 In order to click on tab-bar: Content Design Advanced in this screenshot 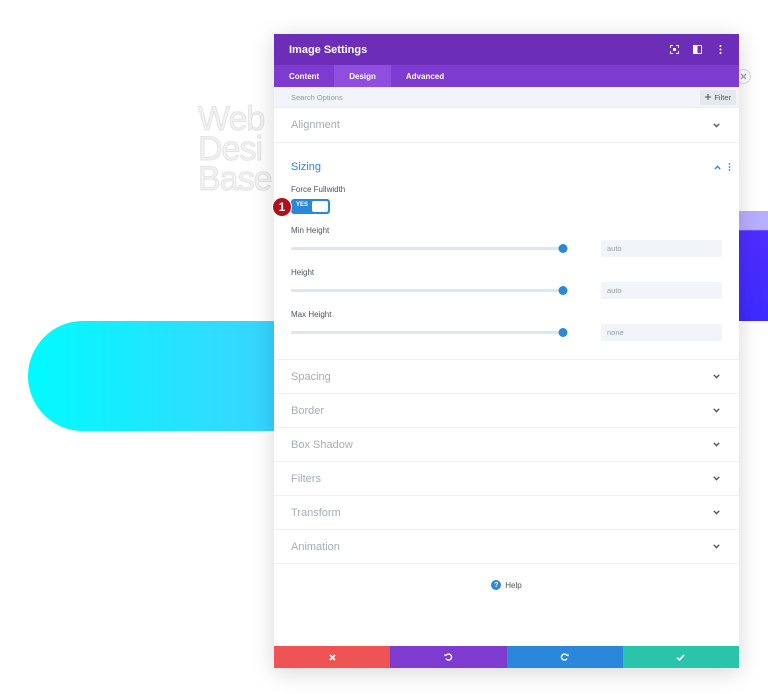, I will do `click(506, 76)`.